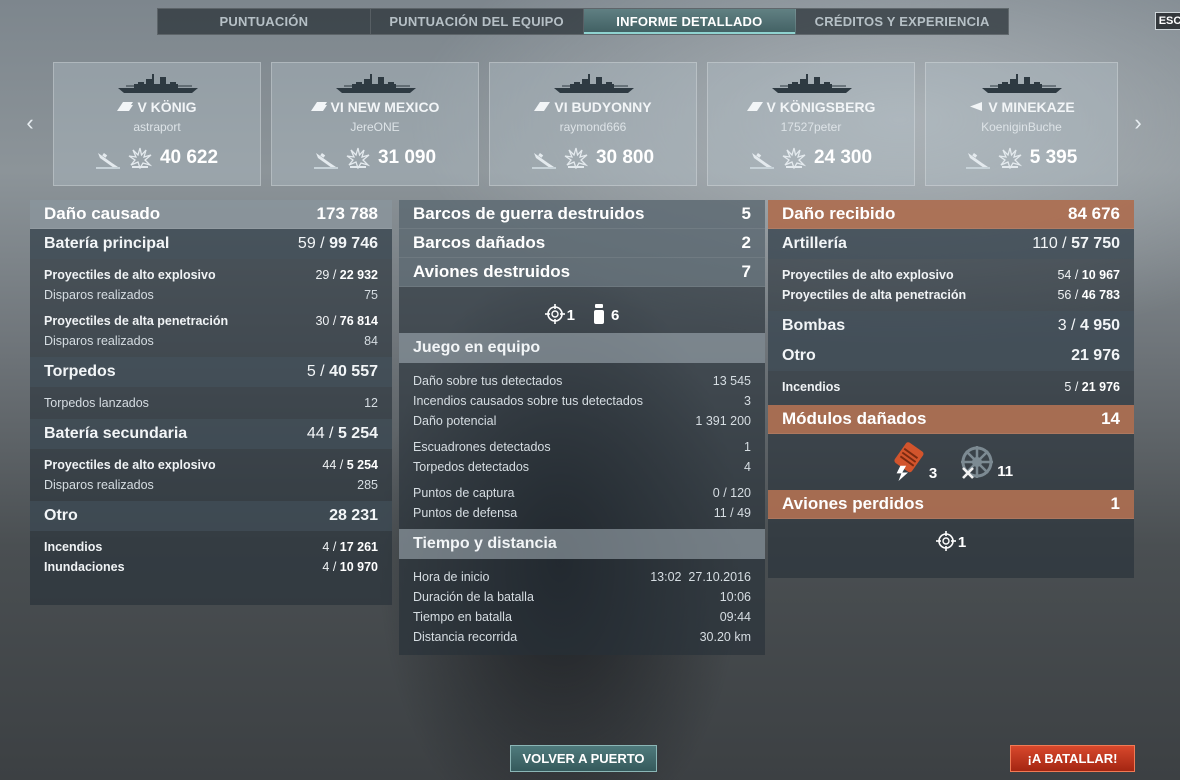  What do you see at coordinates (211, 434) in the screenshot?
I see `secondary-battery-header: Batería secundaria 44 / 5 254` at bounding box center [211, 434].